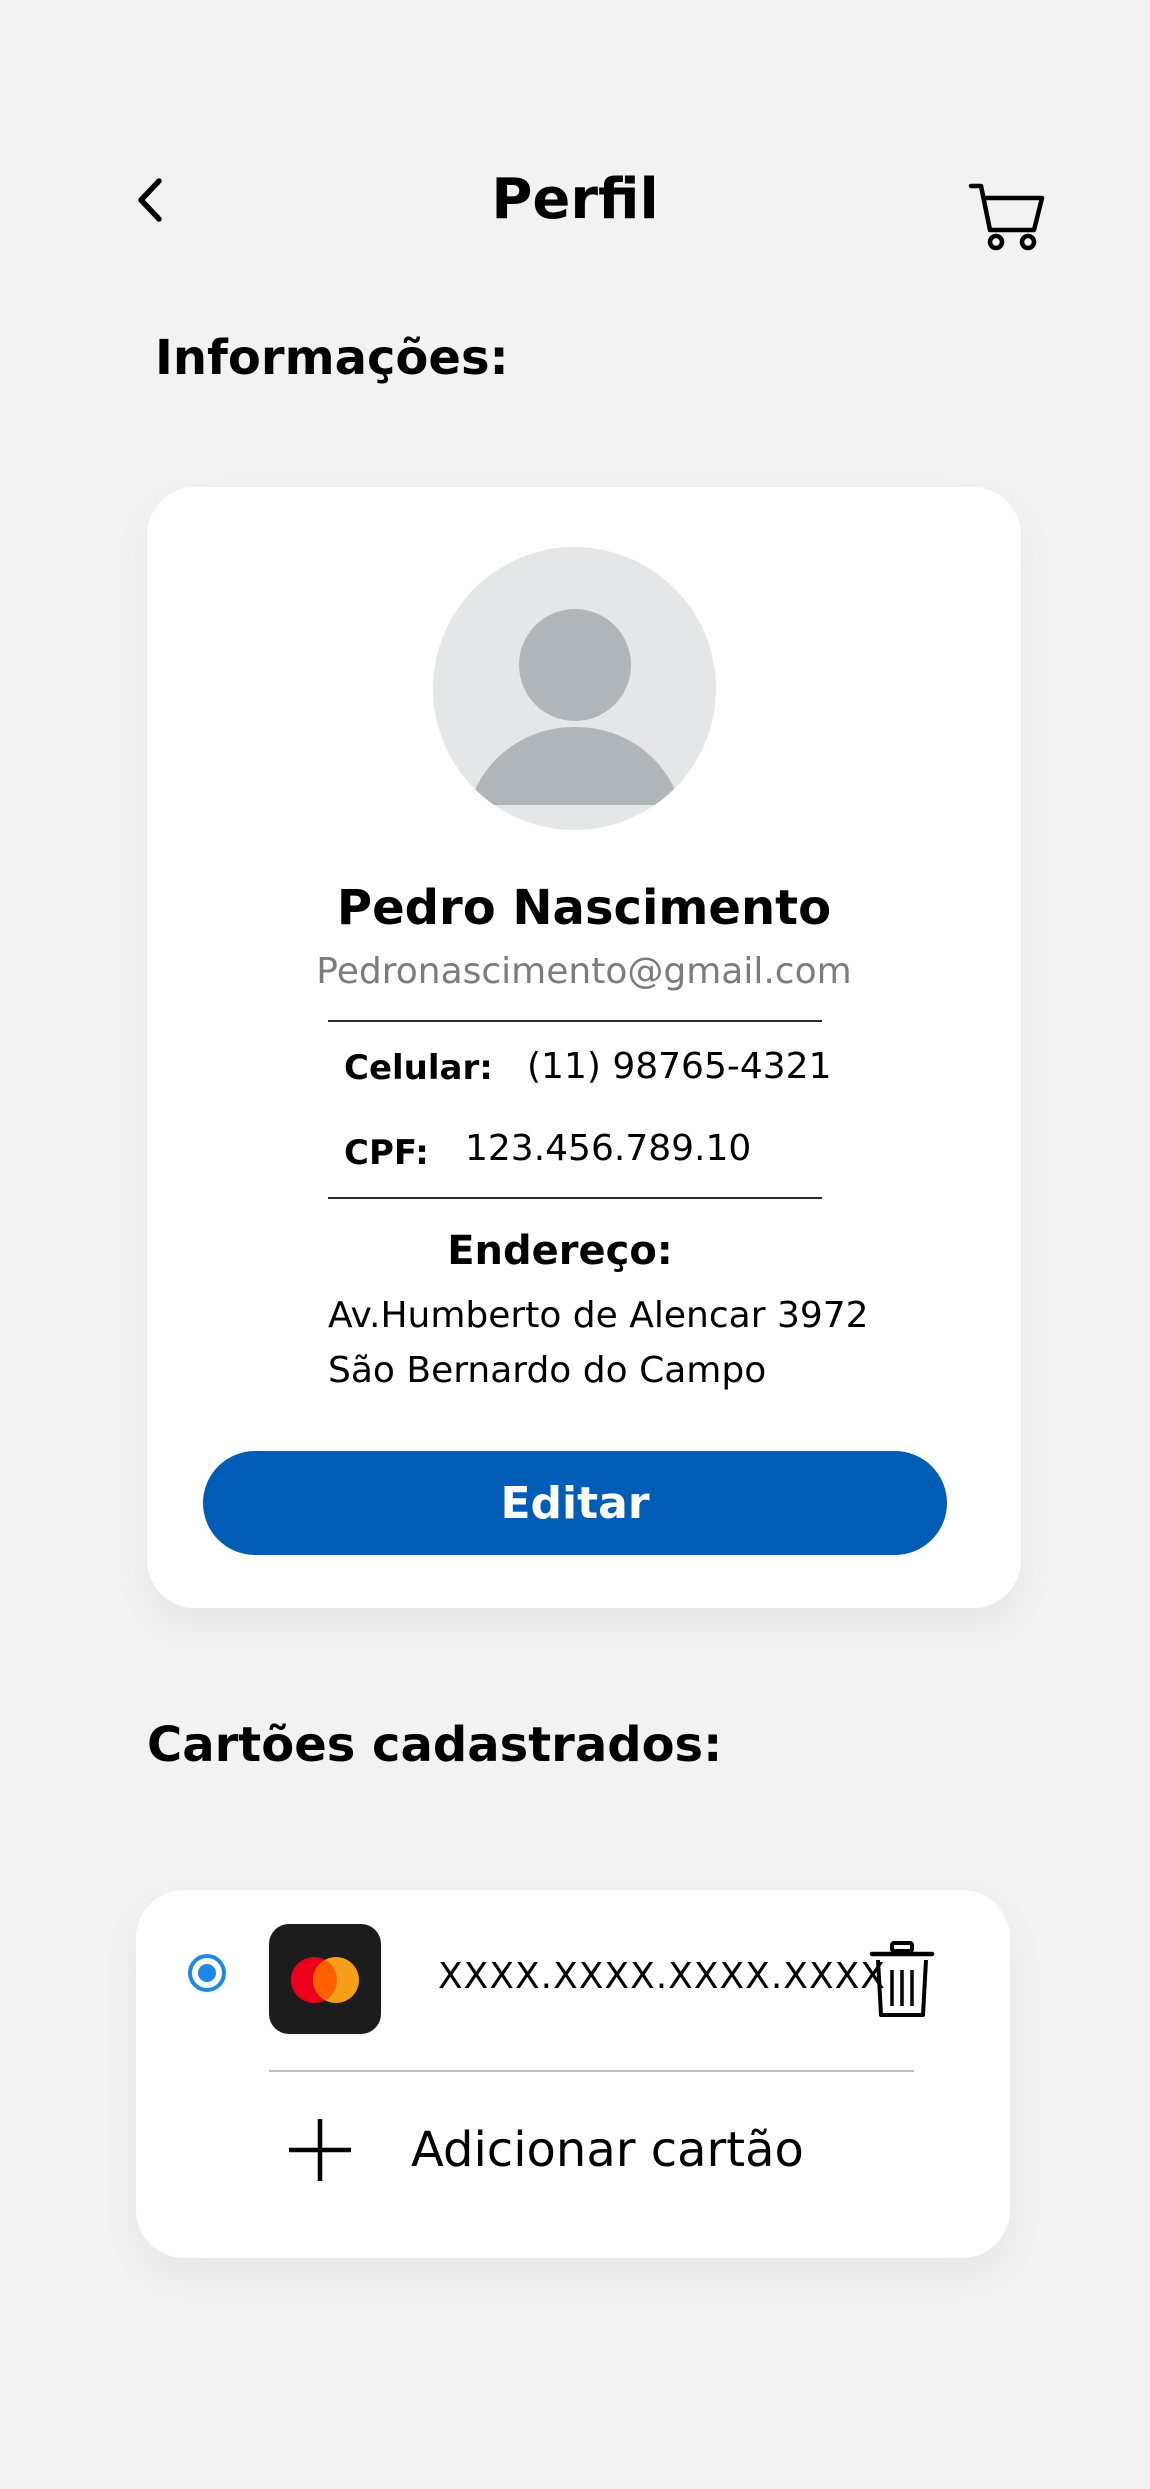 The width and height of the screenshot is (1150, 2489). I want to click on delete-card-button, so click(902, 1980).